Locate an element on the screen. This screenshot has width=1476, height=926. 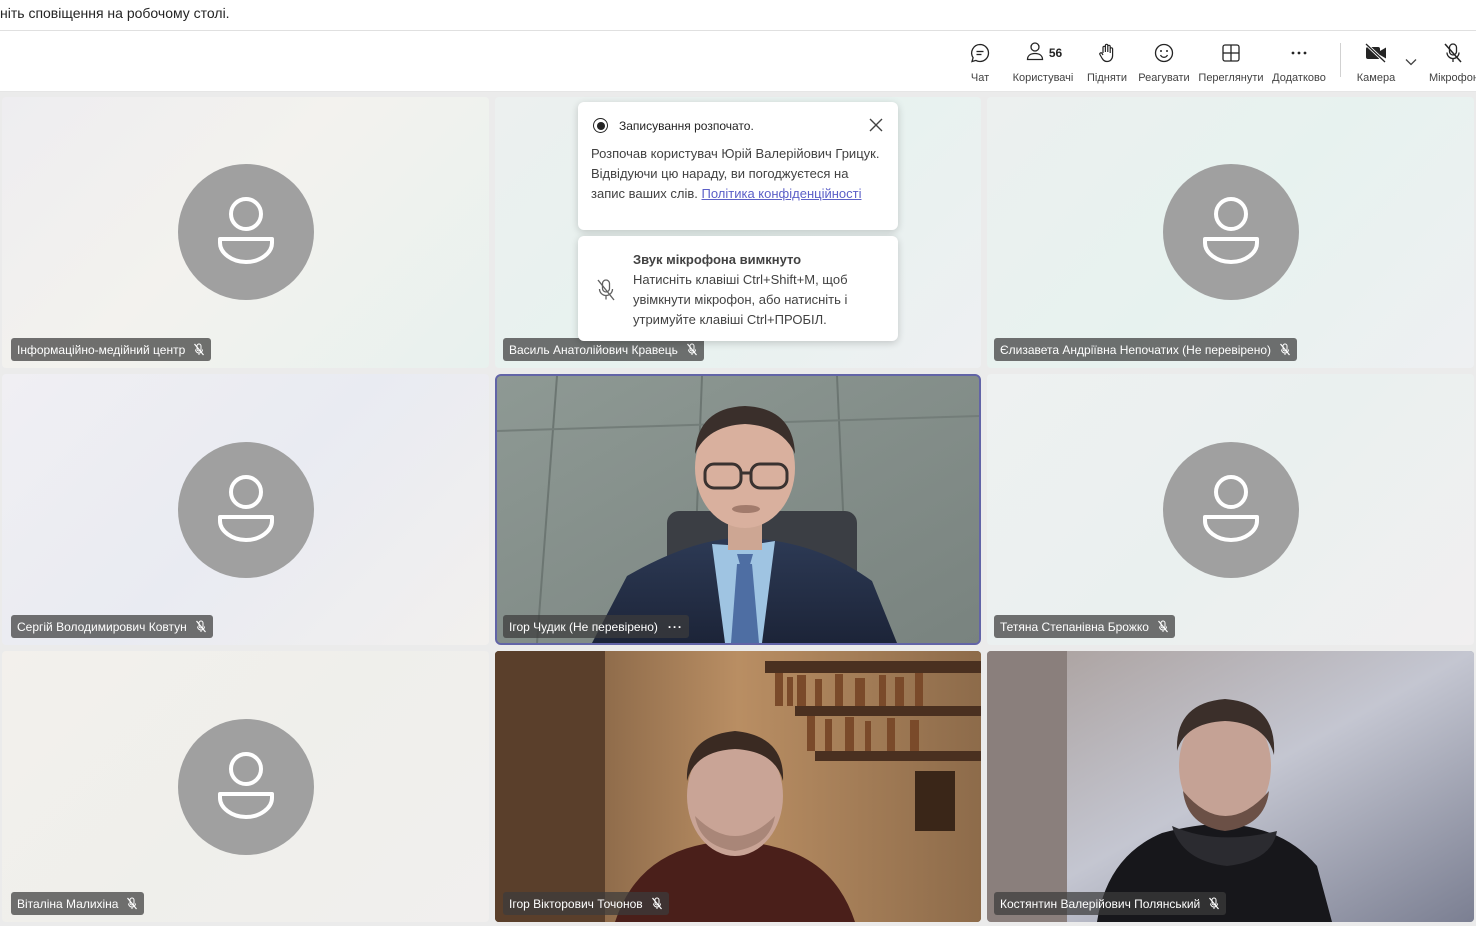
people-button-icon-row: 56 is located at coordinates (1043, 53).